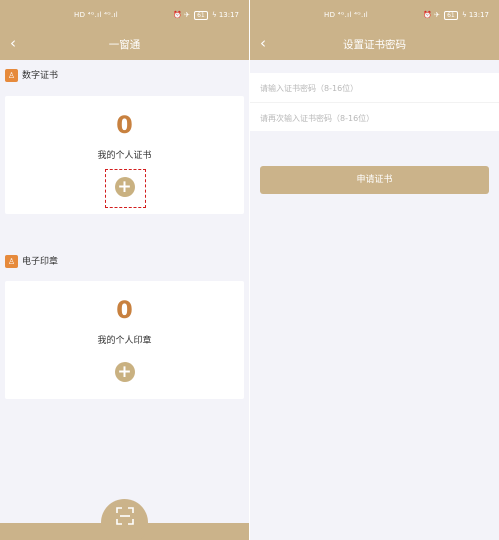  I want to click on network-indicator: HD ⁴ᴳ.ıl ⁴ᴳ.ıl, so click(96, 15).